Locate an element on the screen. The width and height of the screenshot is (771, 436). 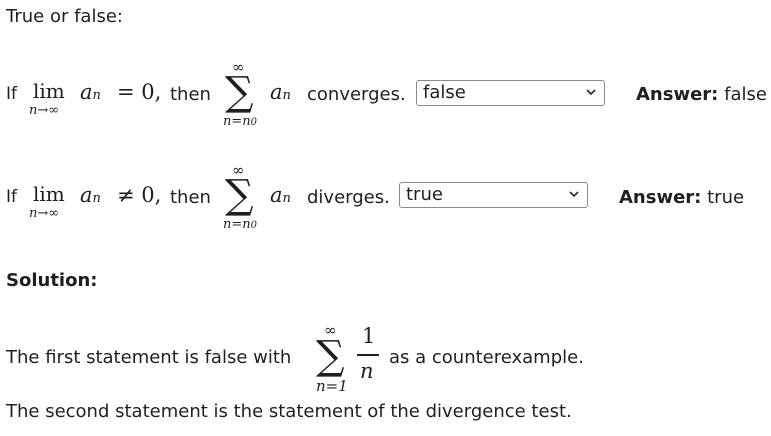
q2-dropdown: true is located at coordinates (493, 195).